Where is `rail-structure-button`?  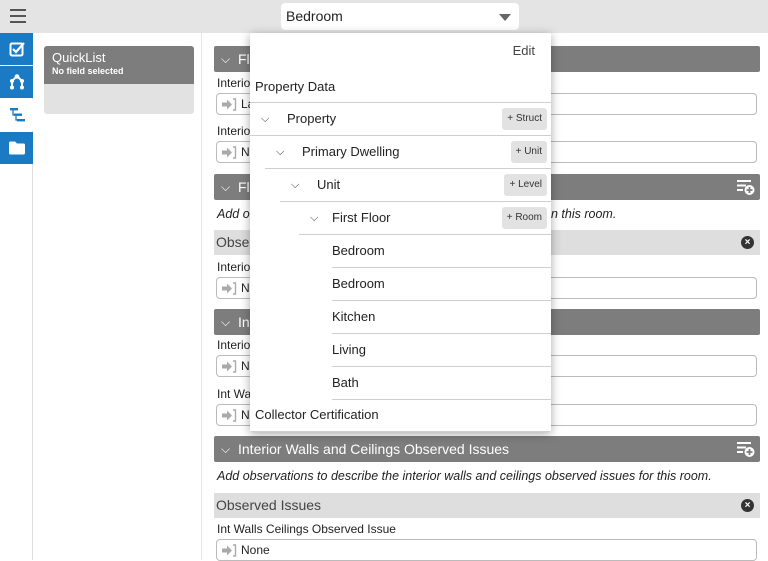 rail-structure-button is located at coordinates (16, 82).